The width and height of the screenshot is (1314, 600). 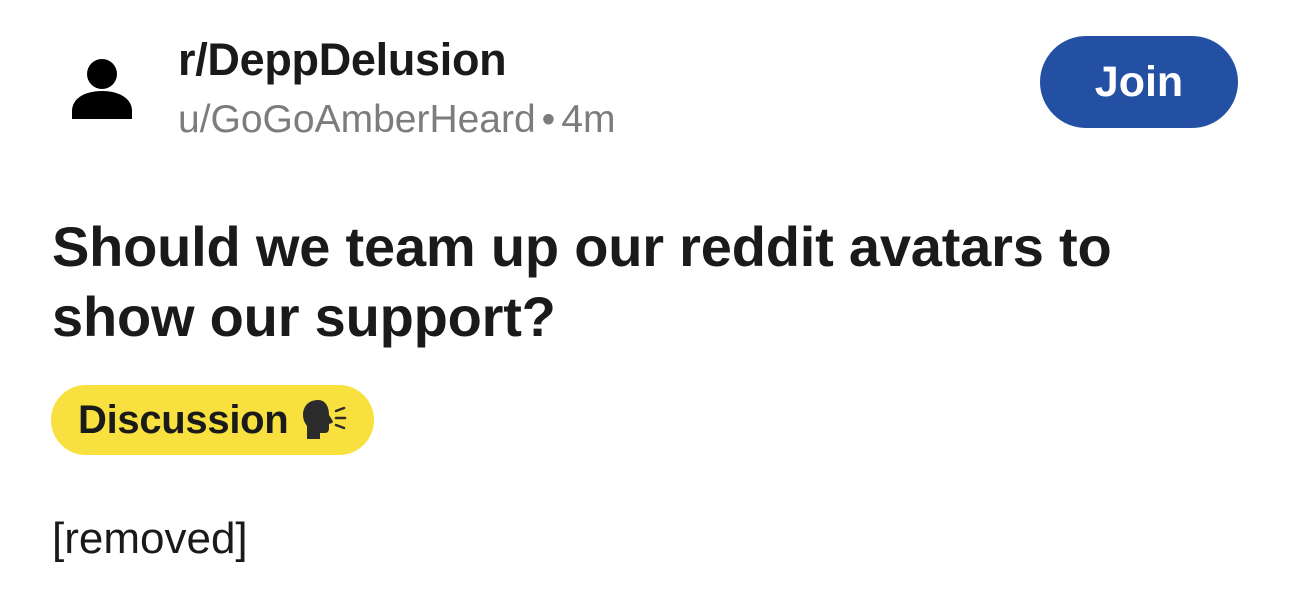 I want to click on join-button: Join, so click(x=1139, y=82).